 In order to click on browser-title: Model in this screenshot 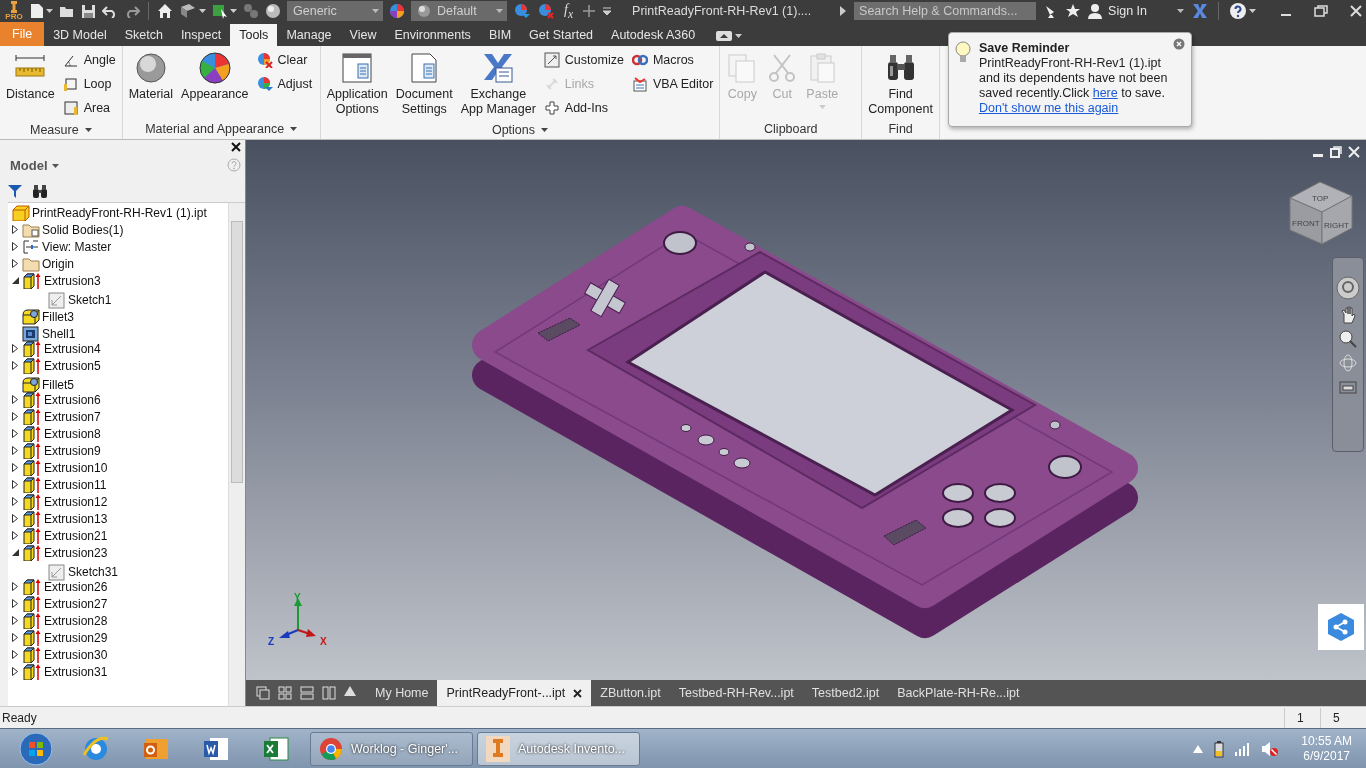, I will do `click(34, 165)`.